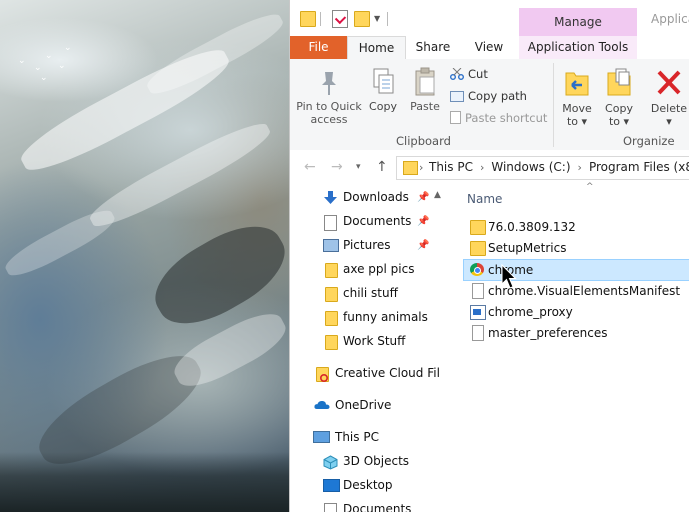 The image size is (689, 512). I want to click on clipboard-icon, so click(425, 81).